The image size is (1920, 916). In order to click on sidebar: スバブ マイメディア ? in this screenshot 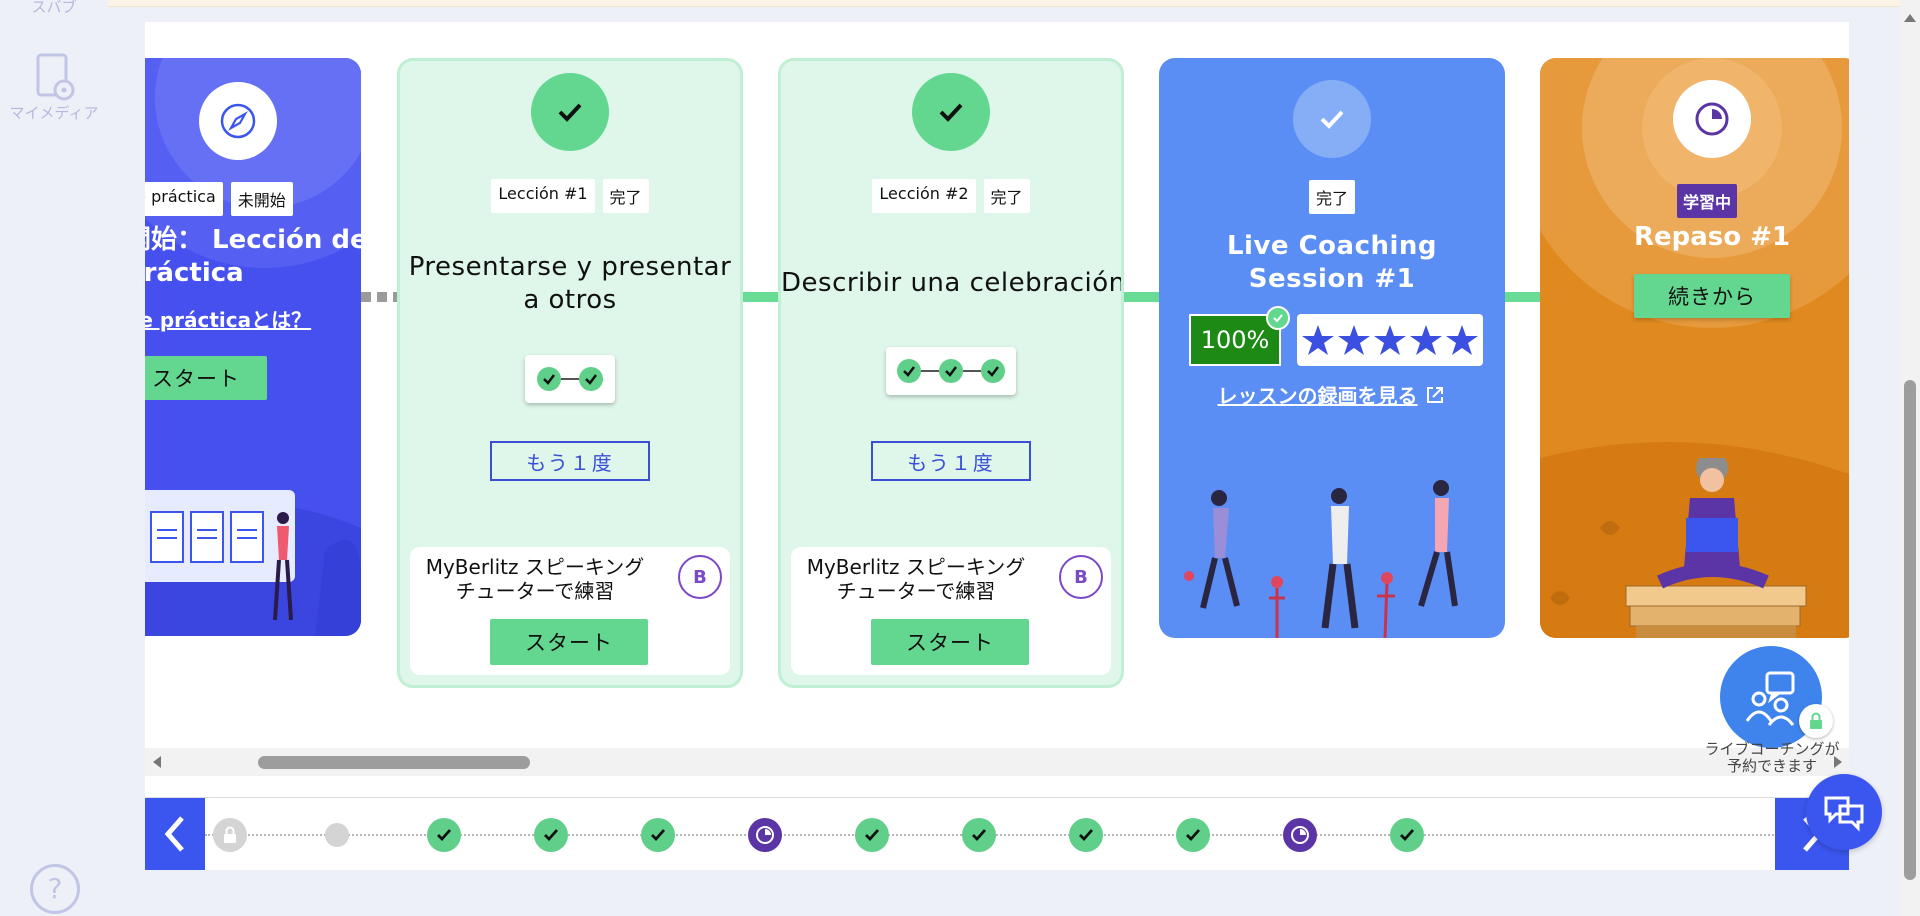, I will do `click(54, 458)`.